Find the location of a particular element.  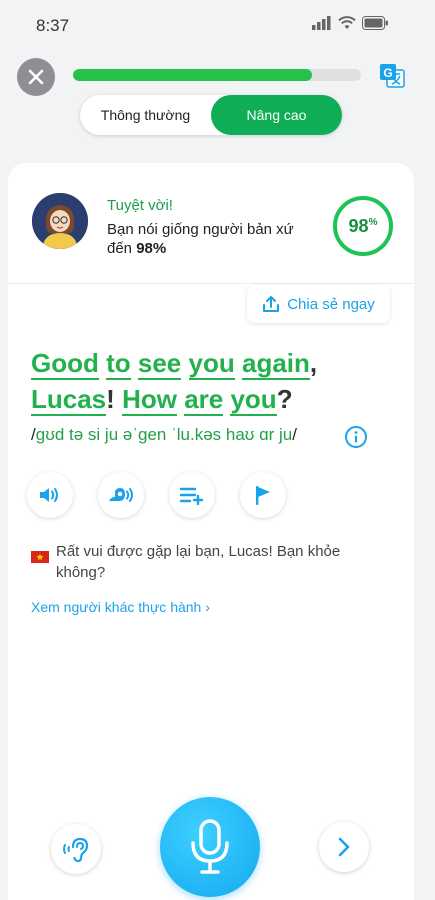

translate-button: G is located at coordinates (392, 76).